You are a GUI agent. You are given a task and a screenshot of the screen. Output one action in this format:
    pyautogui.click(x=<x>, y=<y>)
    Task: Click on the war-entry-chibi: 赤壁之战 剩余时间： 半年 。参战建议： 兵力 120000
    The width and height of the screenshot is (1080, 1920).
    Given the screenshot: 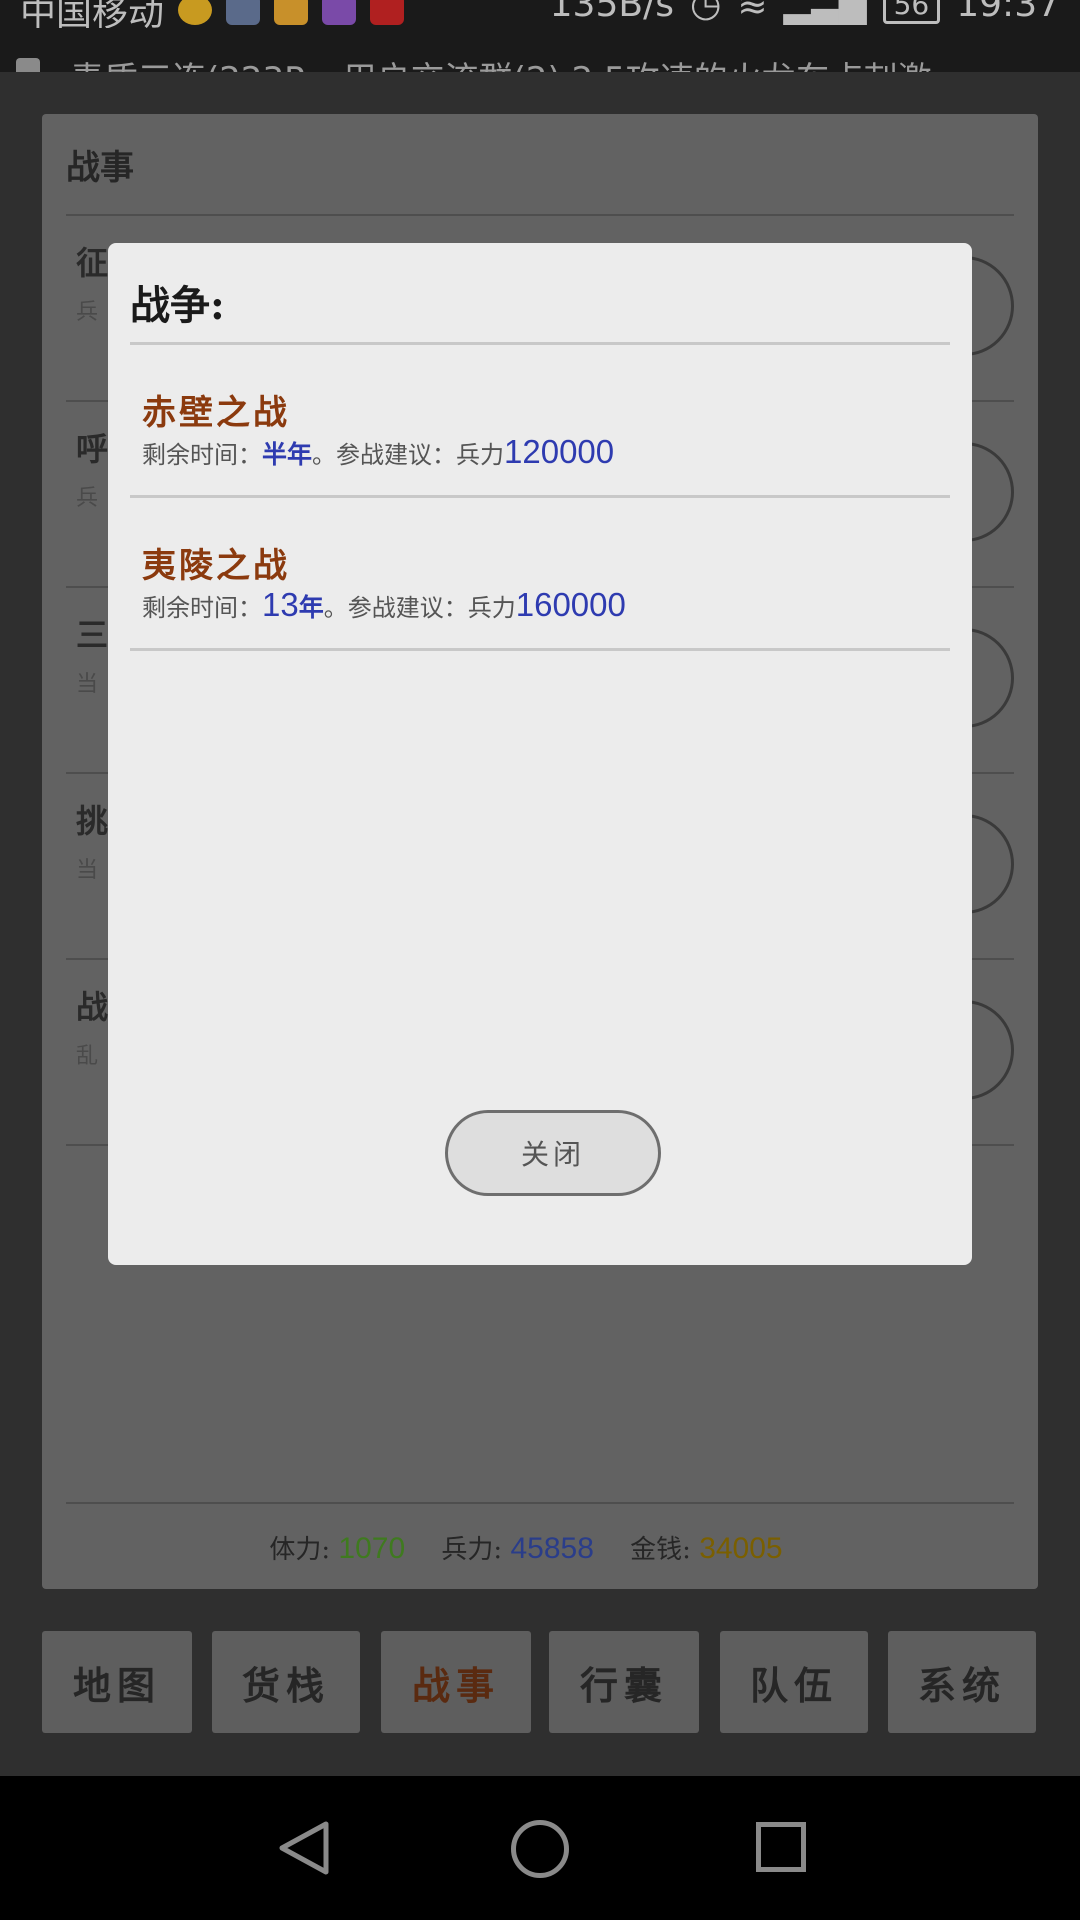 What is the action you would take?
    pyautogui.click(x=546, y=420)
    